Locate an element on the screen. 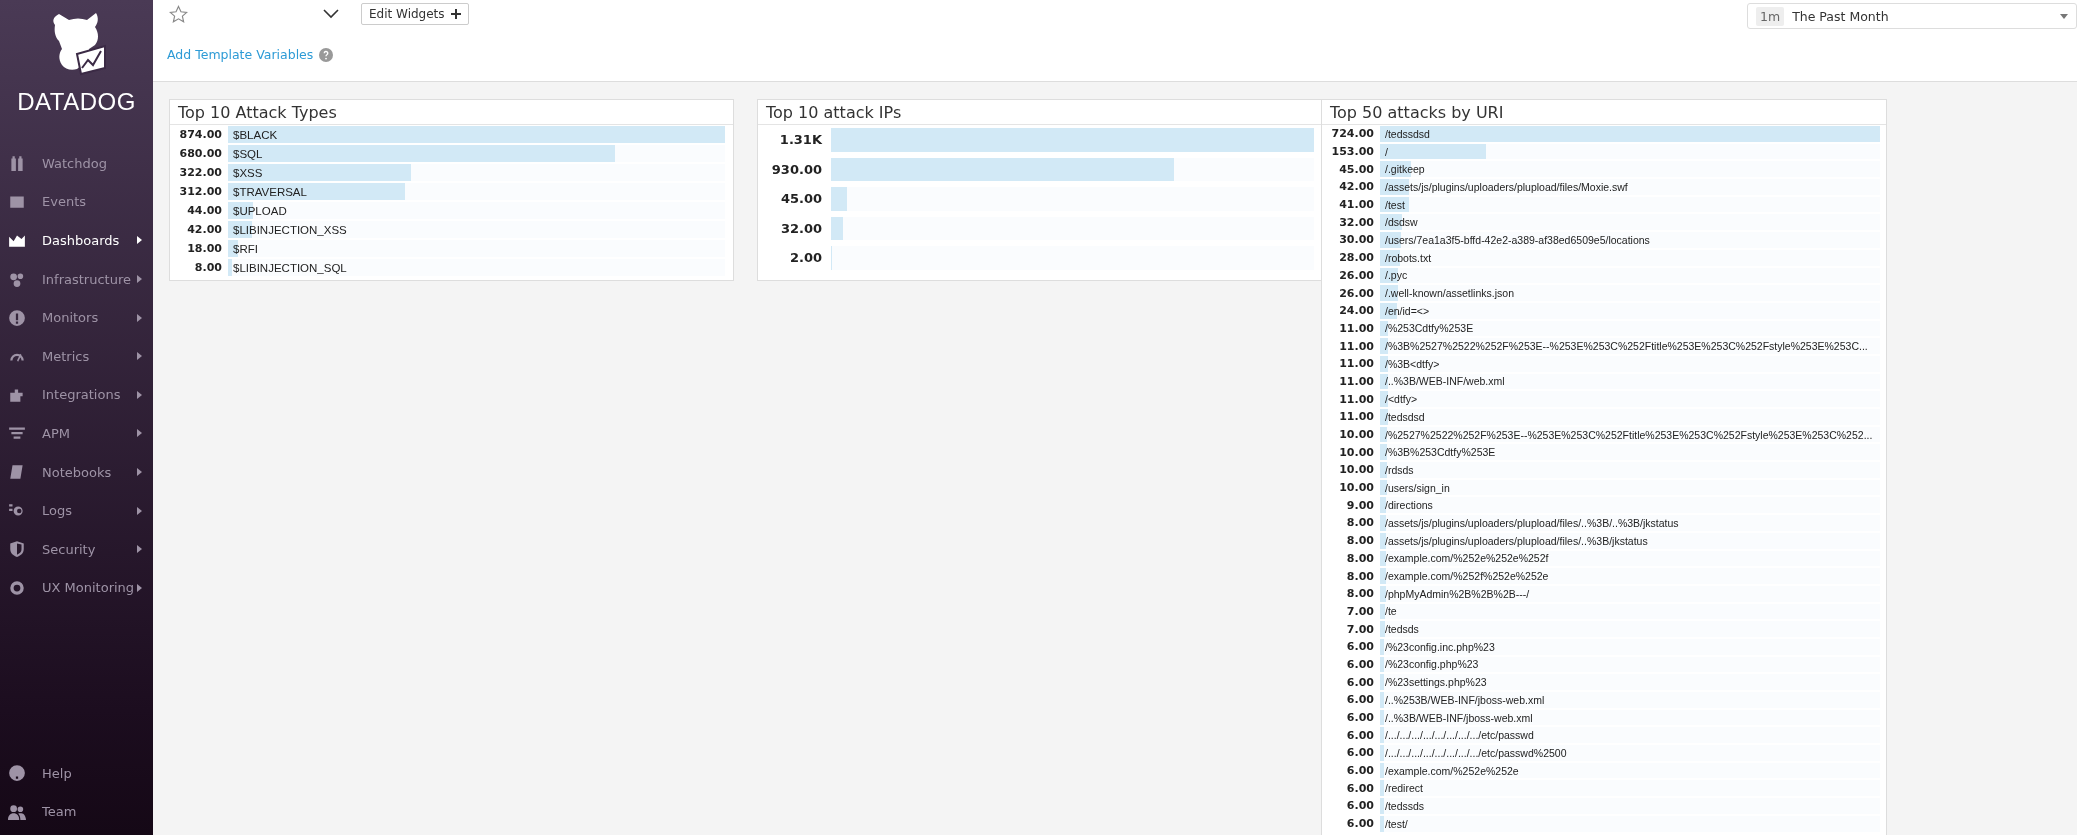  row-label: /users/sign_in is located at coordinates (1417, 487).